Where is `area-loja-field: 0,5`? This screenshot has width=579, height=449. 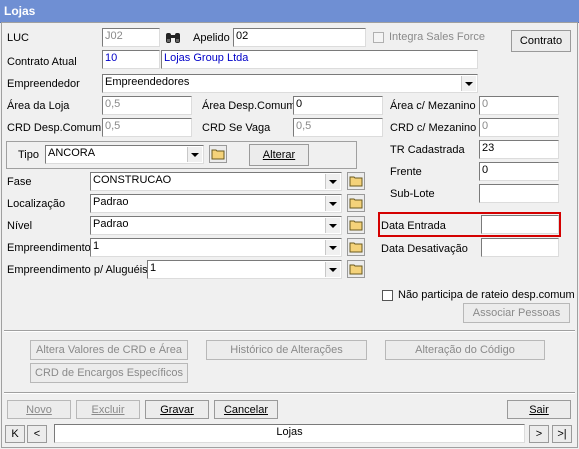 area-loja-field: 0,5 is located at coordinates (147, 105).